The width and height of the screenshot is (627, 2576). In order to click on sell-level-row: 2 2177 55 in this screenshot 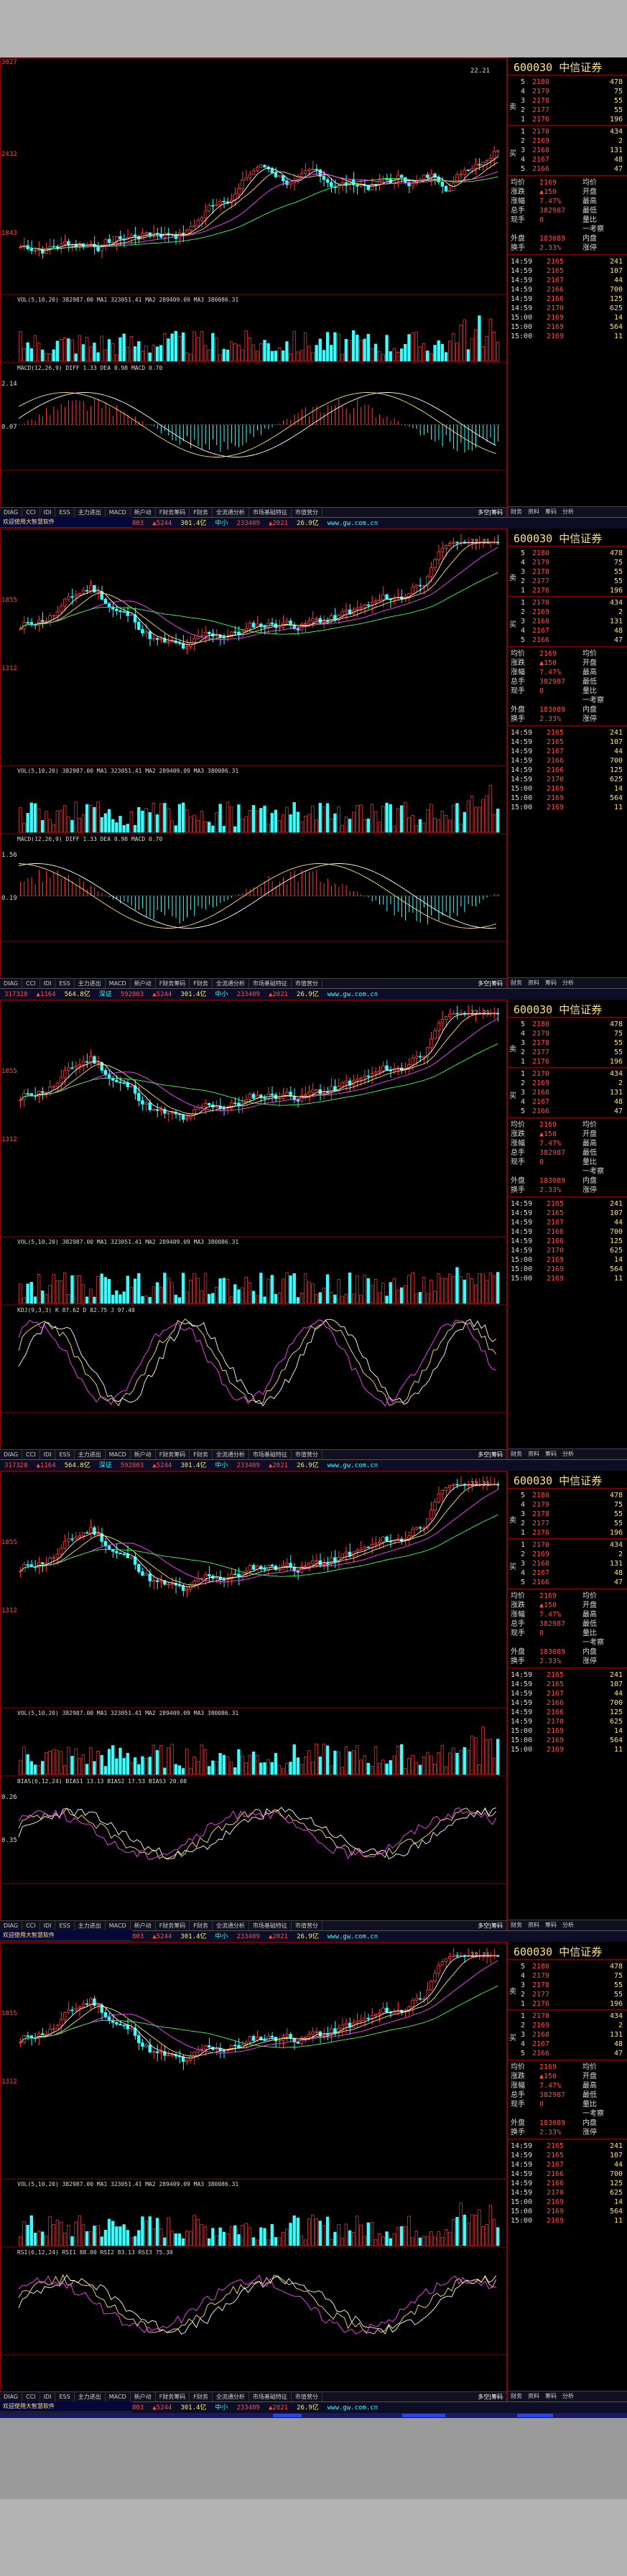, I will do `click(568, 1052)`.